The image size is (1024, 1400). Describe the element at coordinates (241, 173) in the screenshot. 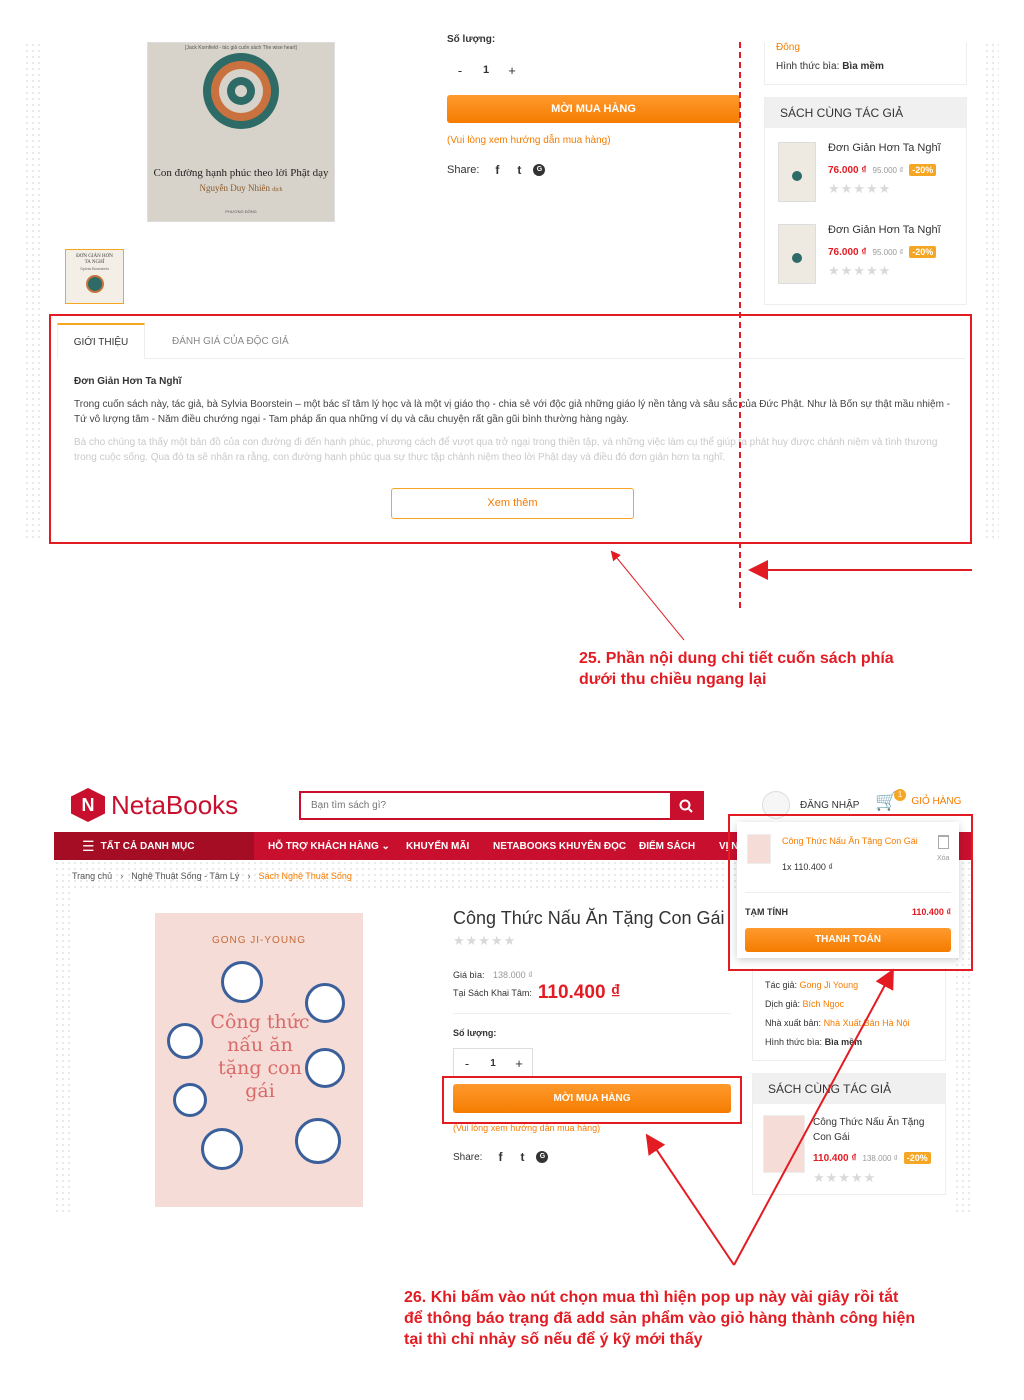

I see `cover-title: Con đường hạnh phúc theo lời Phật dạy` at that location.